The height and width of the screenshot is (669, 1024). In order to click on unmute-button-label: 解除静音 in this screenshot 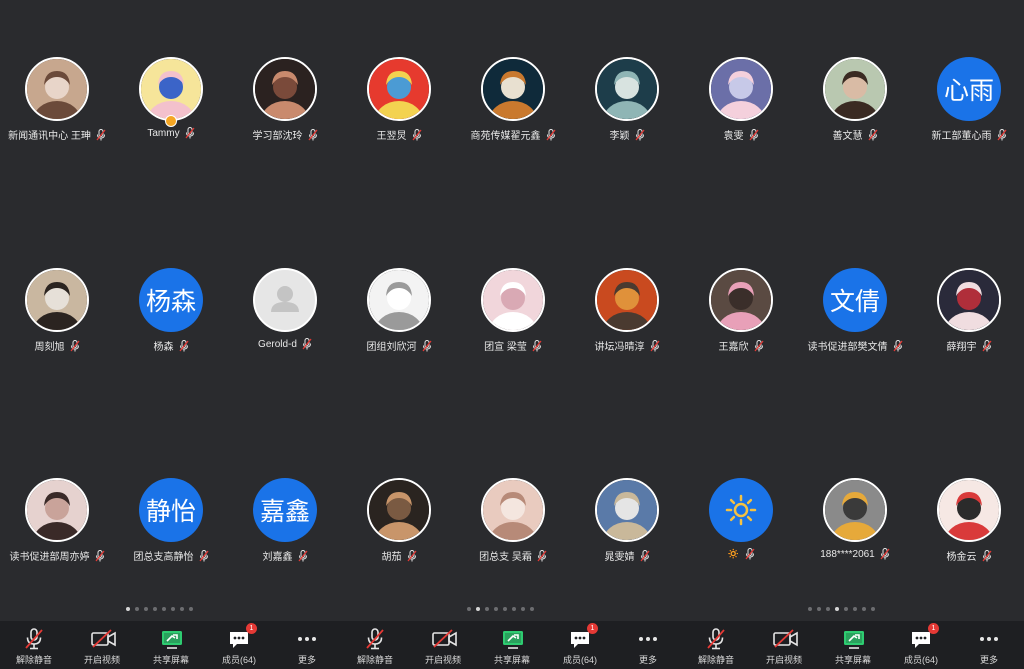, I will do `click(374, 660)`.